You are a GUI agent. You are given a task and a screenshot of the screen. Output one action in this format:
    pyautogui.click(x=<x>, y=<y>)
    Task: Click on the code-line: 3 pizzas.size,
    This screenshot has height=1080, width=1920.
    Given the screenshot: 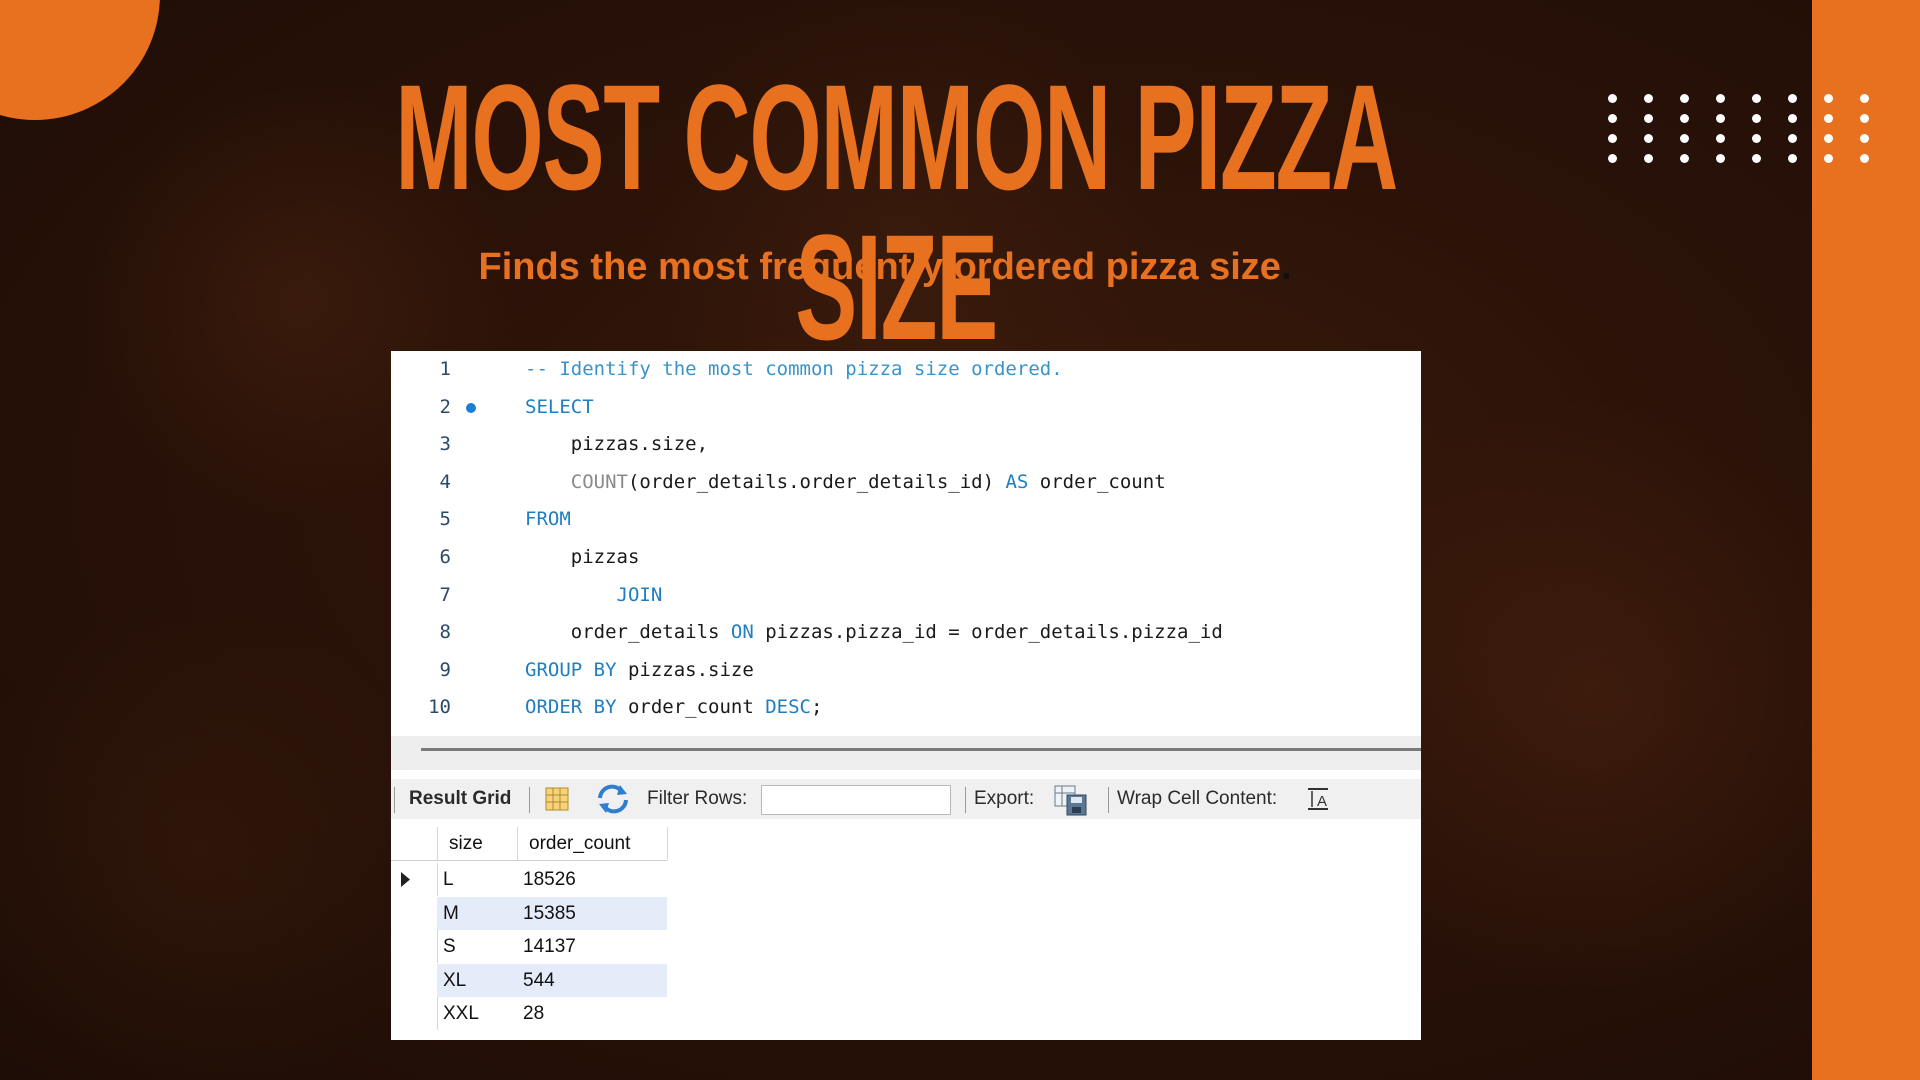 What is the action you would take?
    pyautogui.click(x=906, y=444)
    